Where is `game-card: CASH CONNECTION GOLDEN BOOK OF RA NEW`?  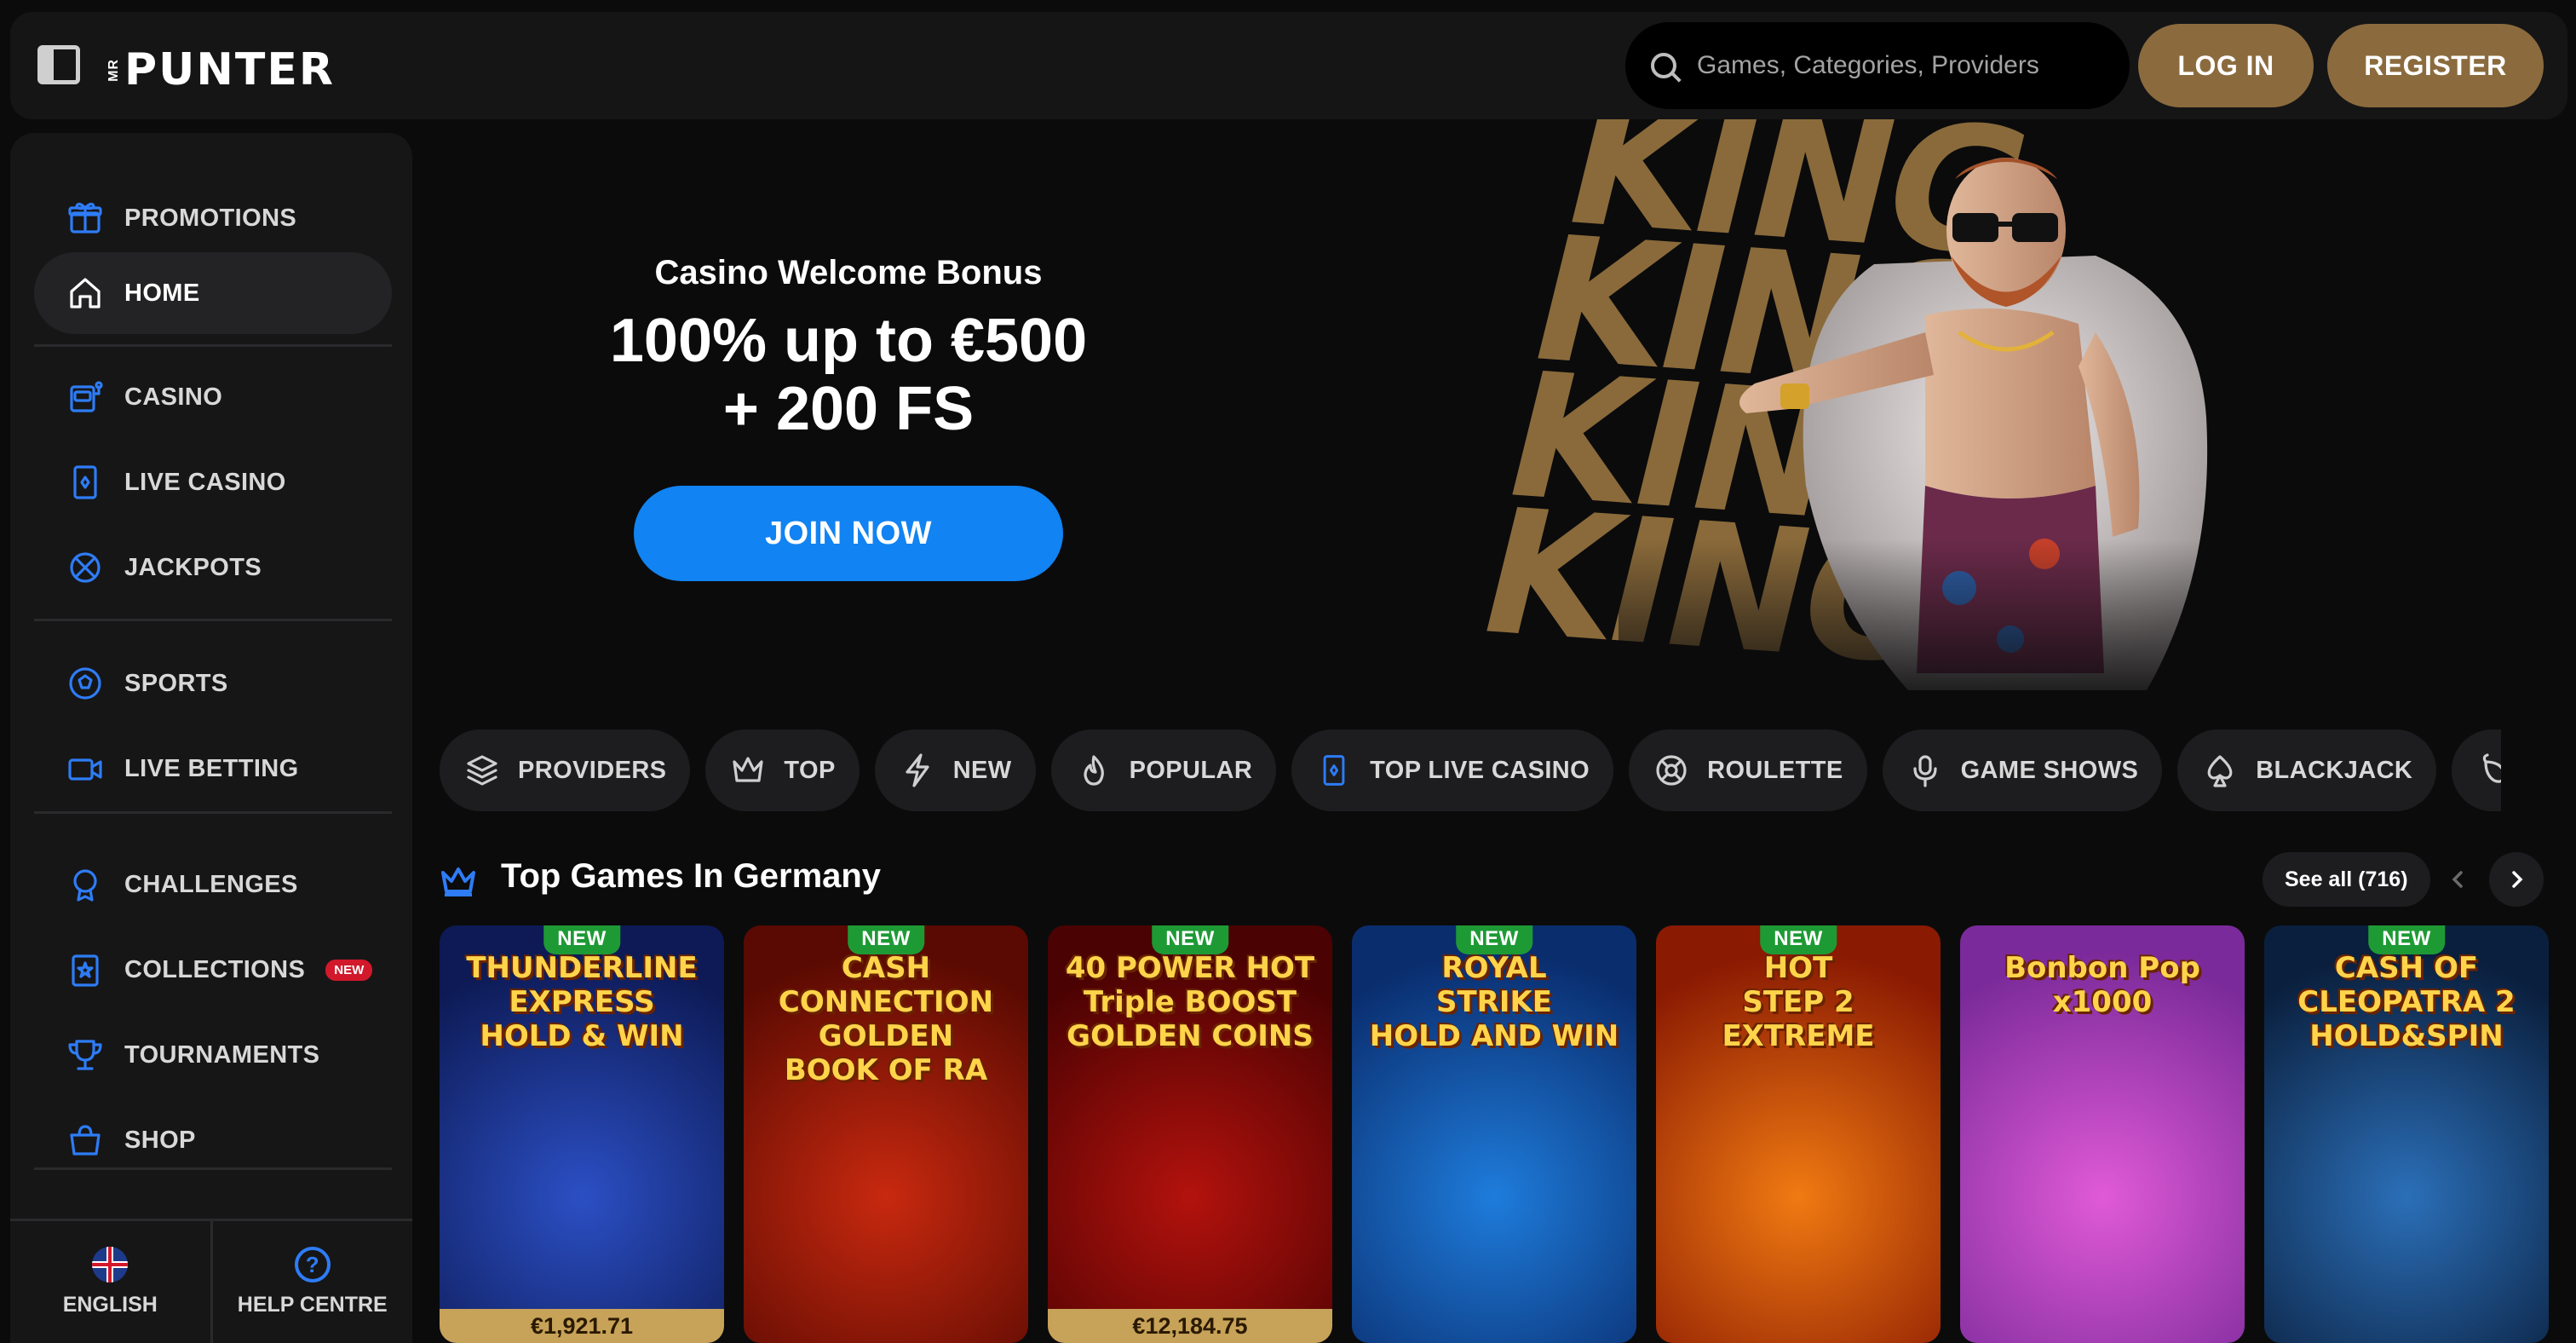
game-card: CASH CONNECTION GOLDEN BOOK OF RA NEW is located at coordinates (886, 1134).